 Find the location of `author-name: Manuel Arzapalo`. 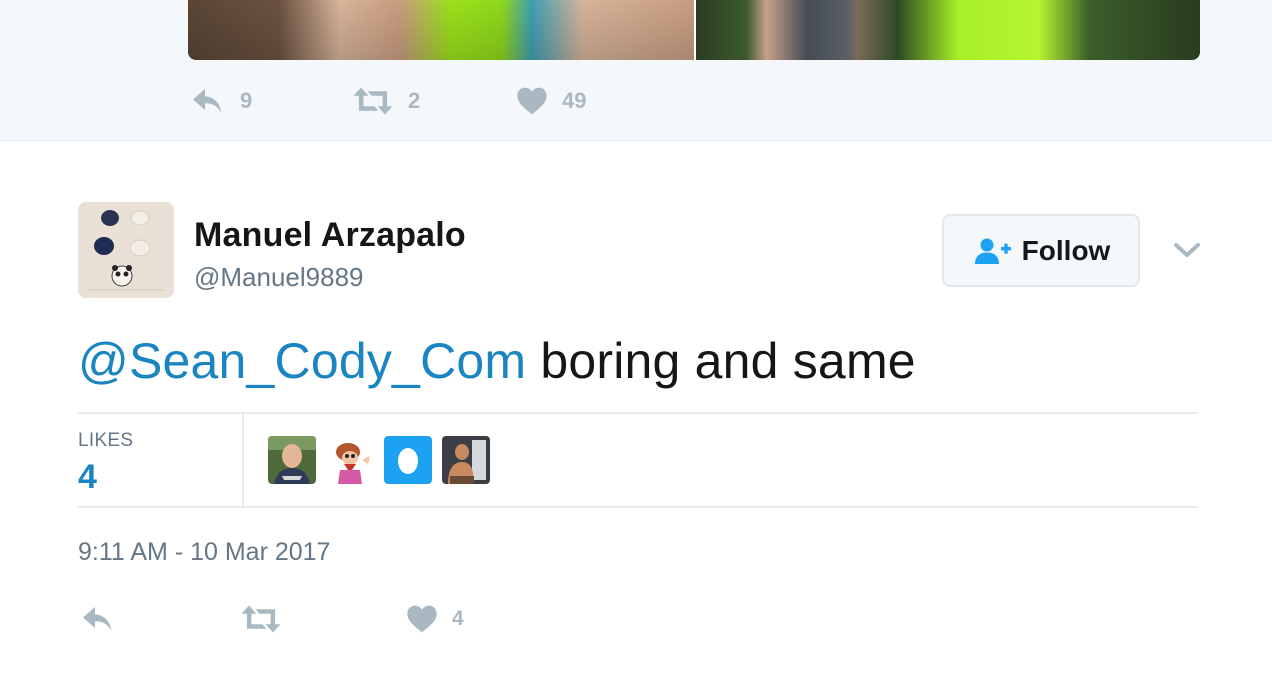

author-name: Manuel Arzapalo is located at coordinates (330, 235).